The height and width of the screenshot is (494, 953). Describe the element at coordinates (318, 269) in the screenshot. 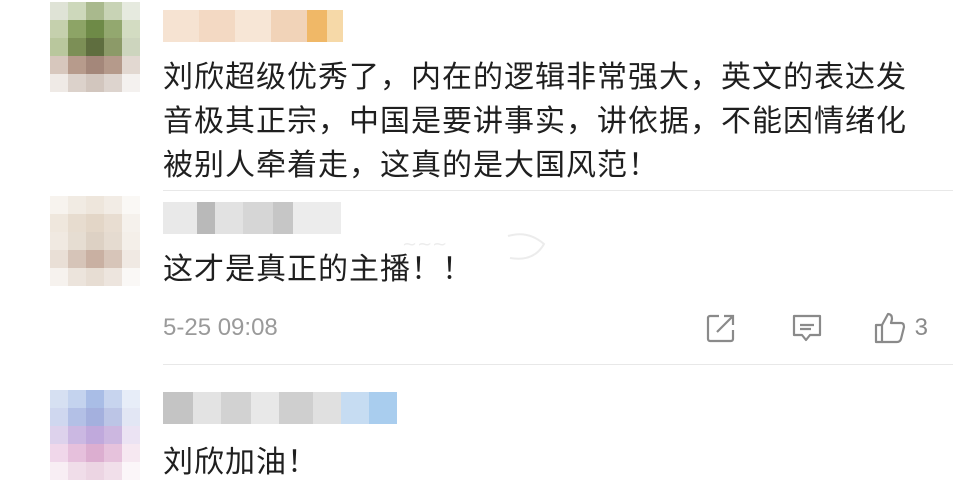

I see `comment-text: 这才是真正的主播！！` at that location.